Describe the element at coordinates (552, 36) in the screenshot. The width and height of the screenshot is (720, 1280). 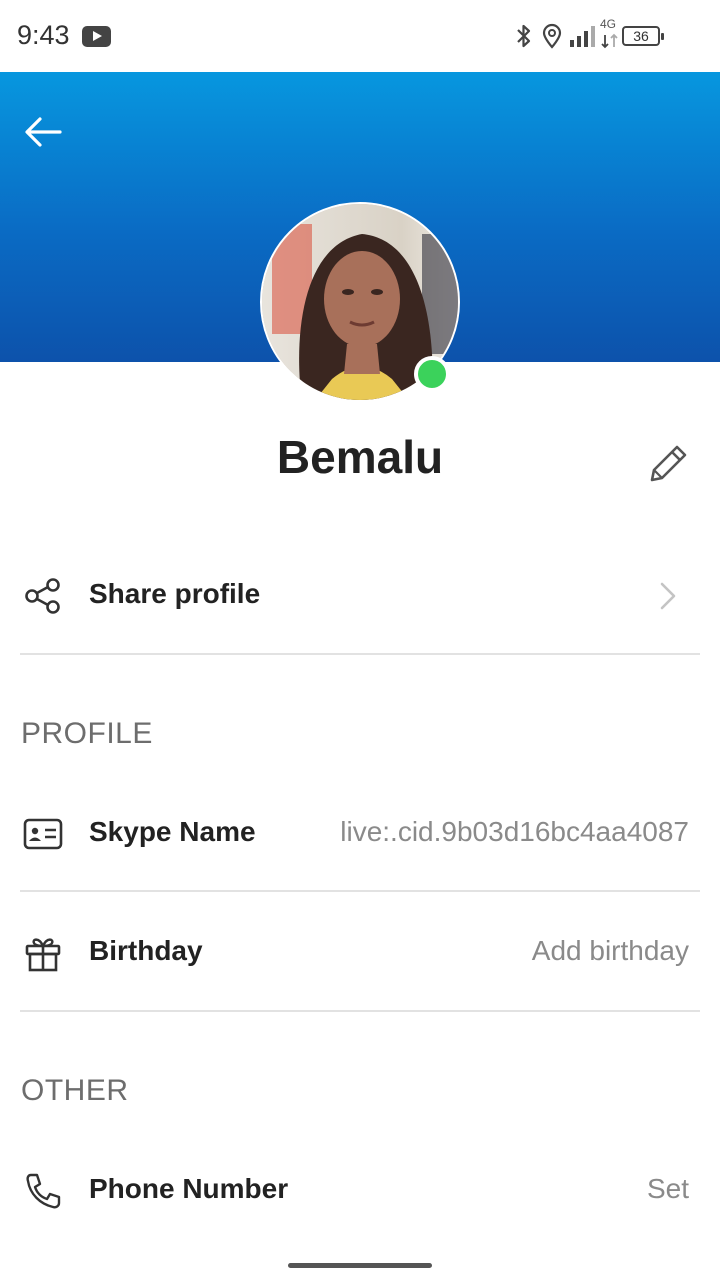
I see `location-icon` at that location.